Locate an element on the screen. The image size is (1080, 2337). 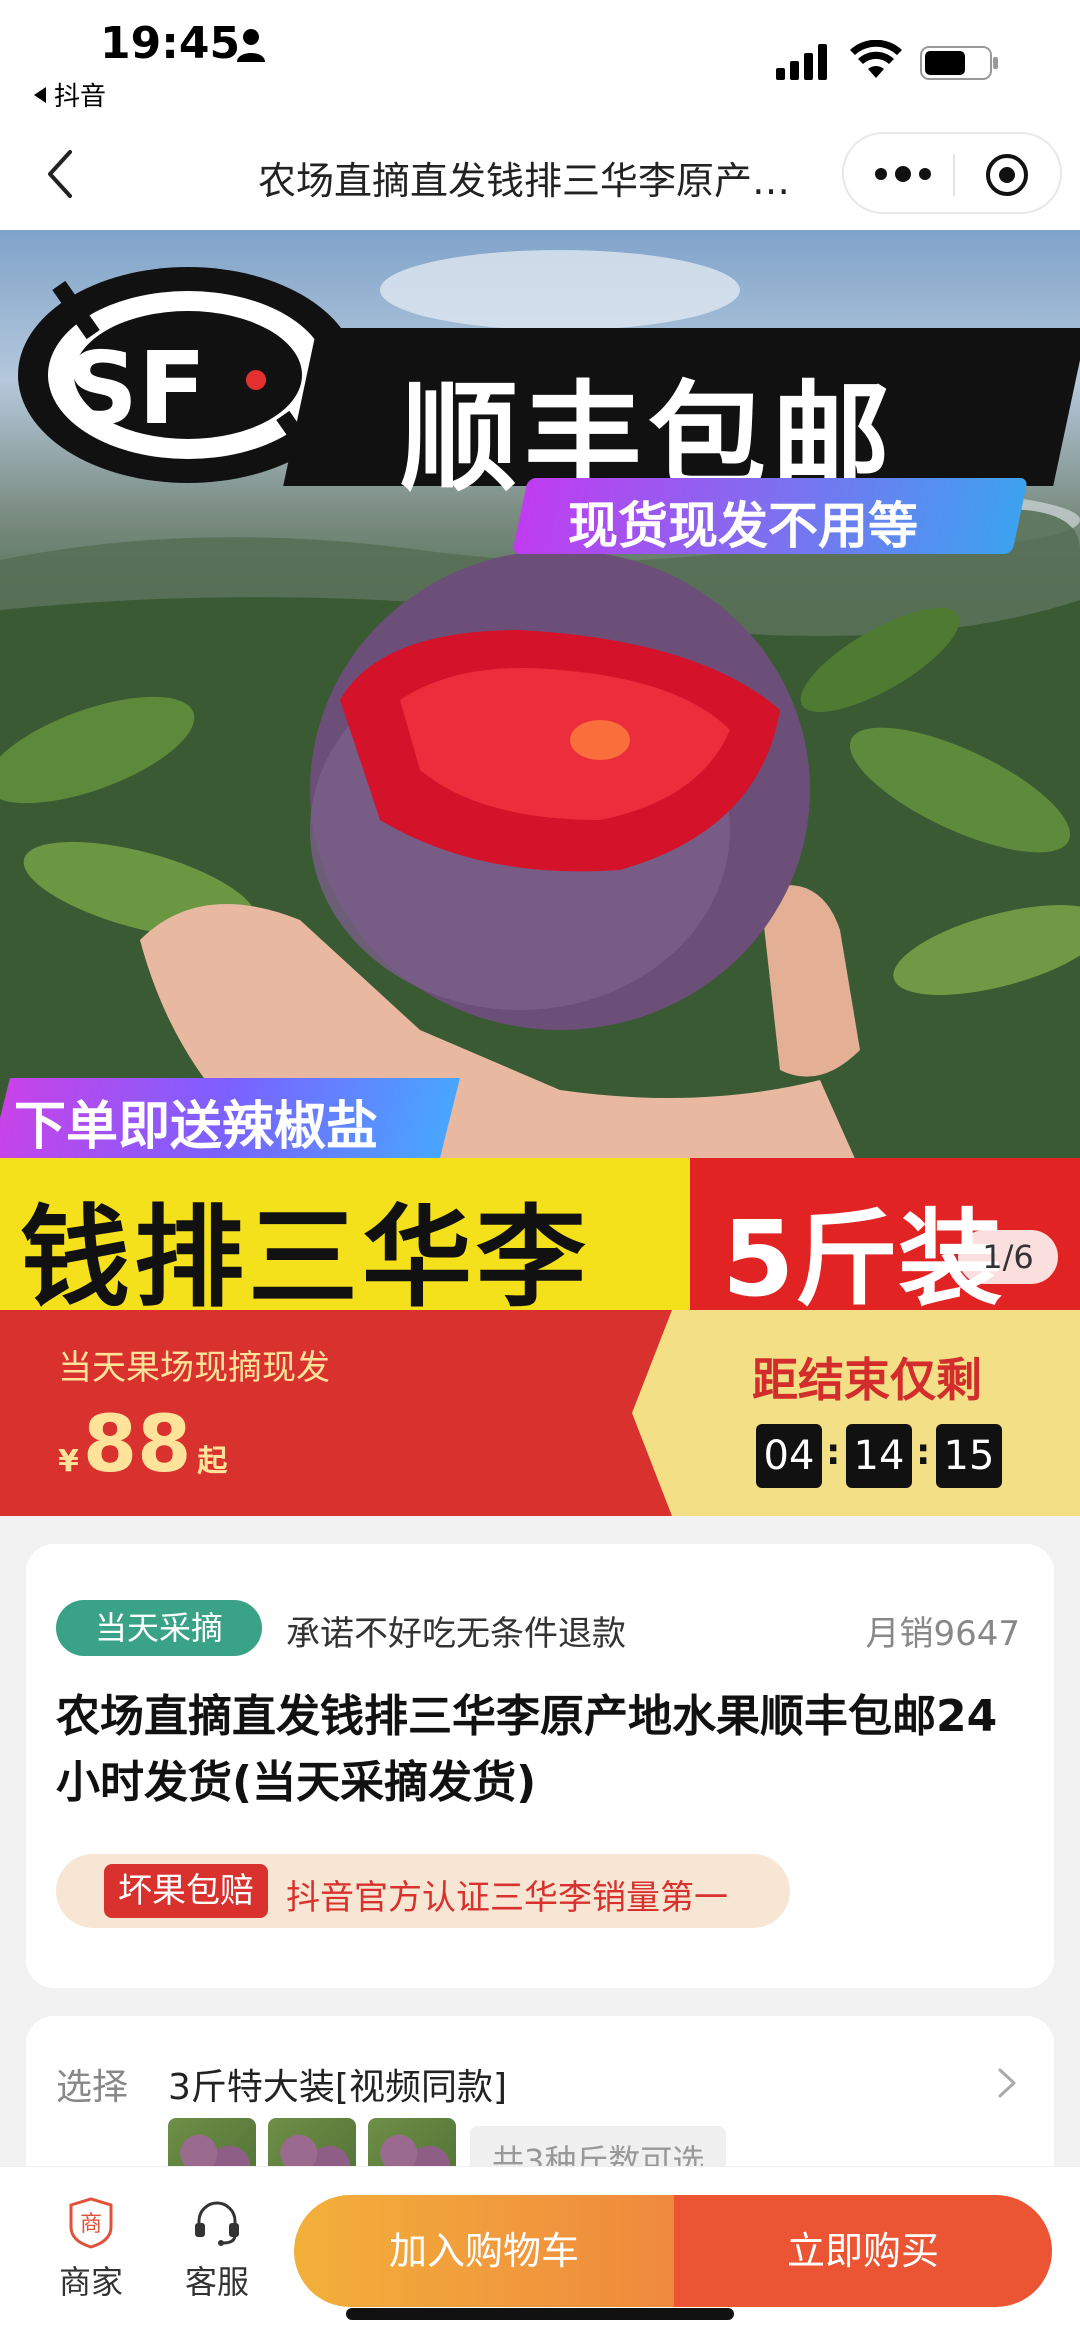
guarantee-text: 抖音官方认证三华李销量第一 is located at coordinates (507, 1898).